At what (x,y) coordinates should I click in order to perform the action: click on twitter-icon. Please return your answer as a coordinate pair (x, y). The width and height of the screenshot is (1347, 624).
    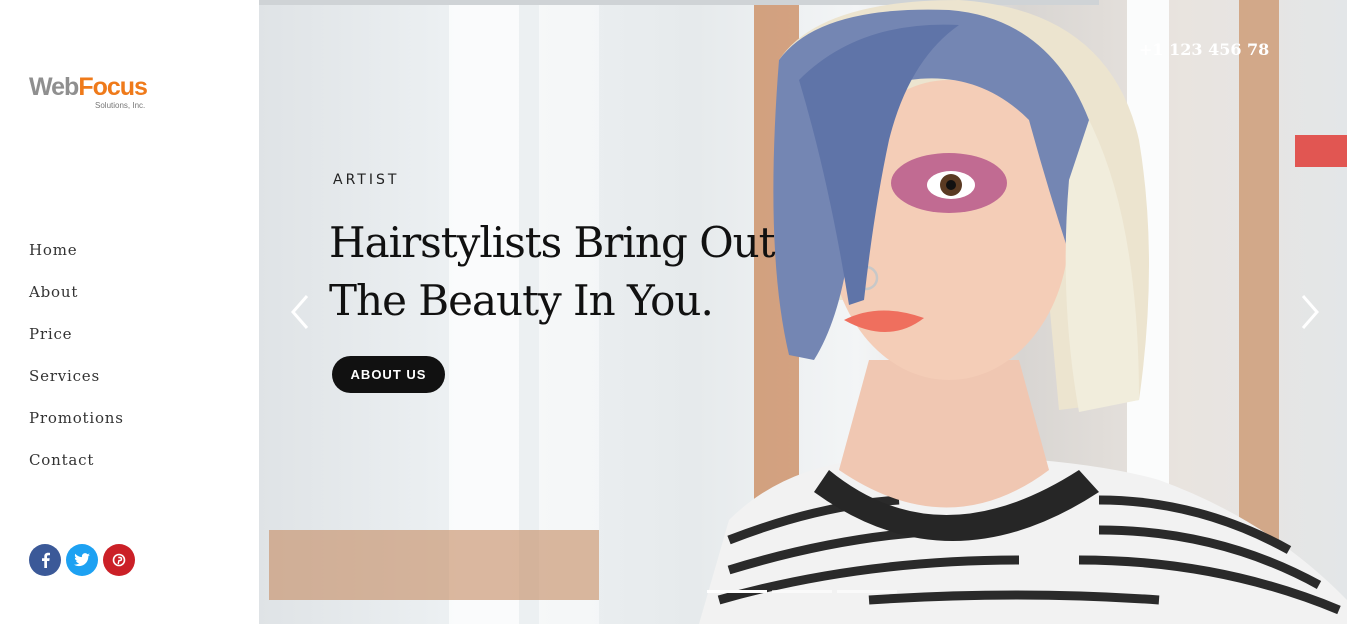
    Looking at the image, I should click on (82, 560).